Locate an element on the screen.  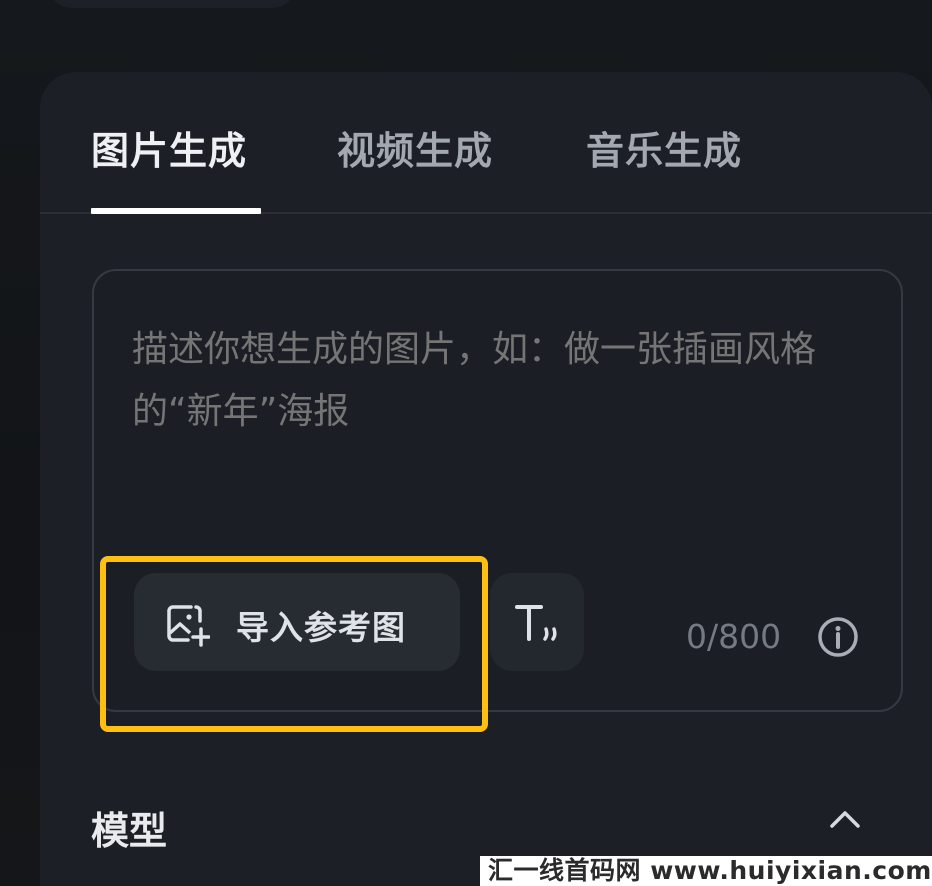
prompt-input is located at coordinates (482, 381).